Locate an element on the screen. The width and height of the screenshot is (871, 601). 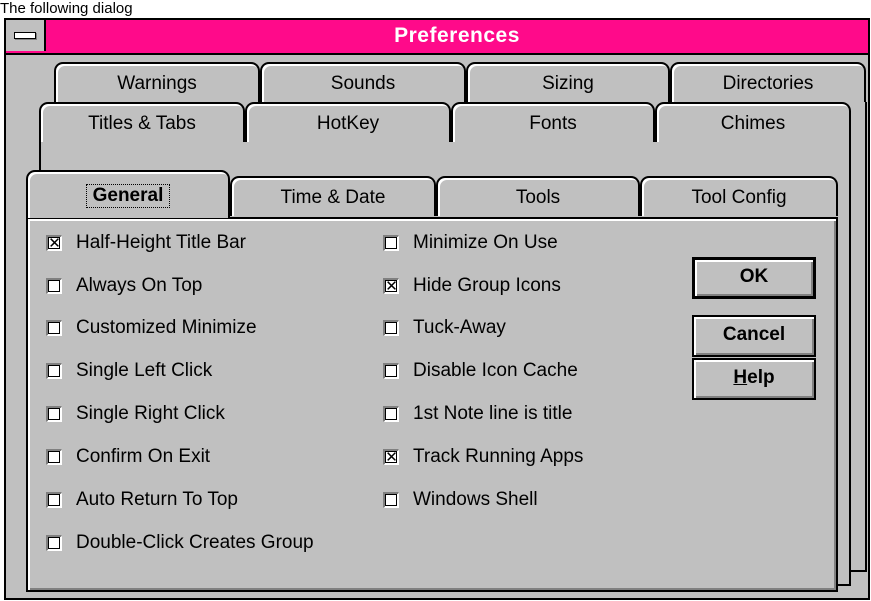
help-label: elp is located at coordinates (761, 377).